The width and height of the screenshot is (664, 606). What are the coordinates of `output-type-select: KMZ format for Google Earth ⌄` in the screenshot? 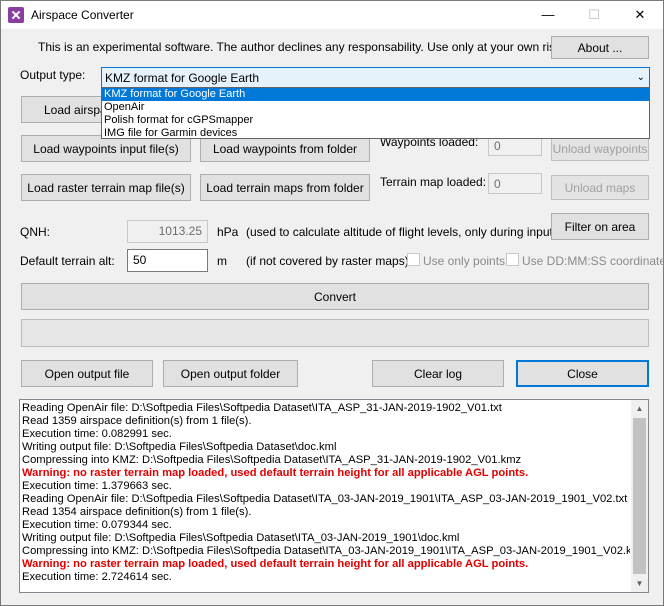 It's located at (375, 77).